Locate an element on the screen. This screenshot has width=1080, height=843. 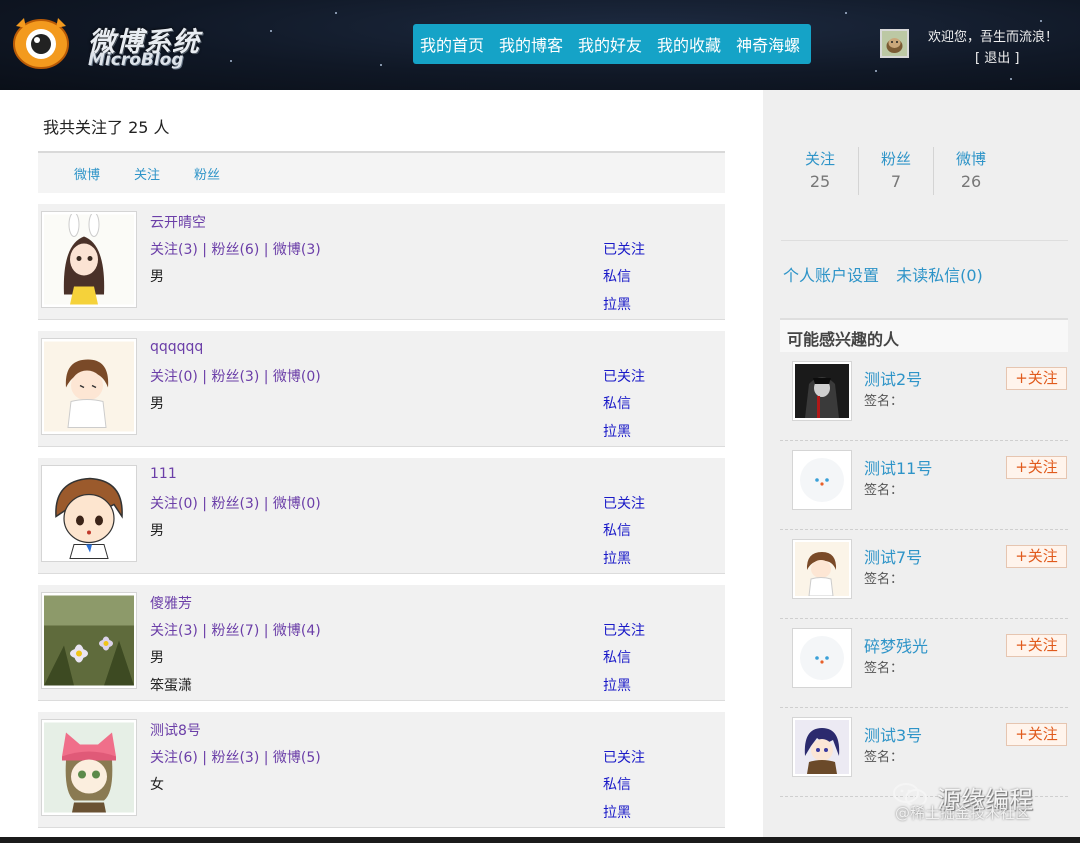
logout-link: [ 退出 ] is located at coordinates (997, 56).